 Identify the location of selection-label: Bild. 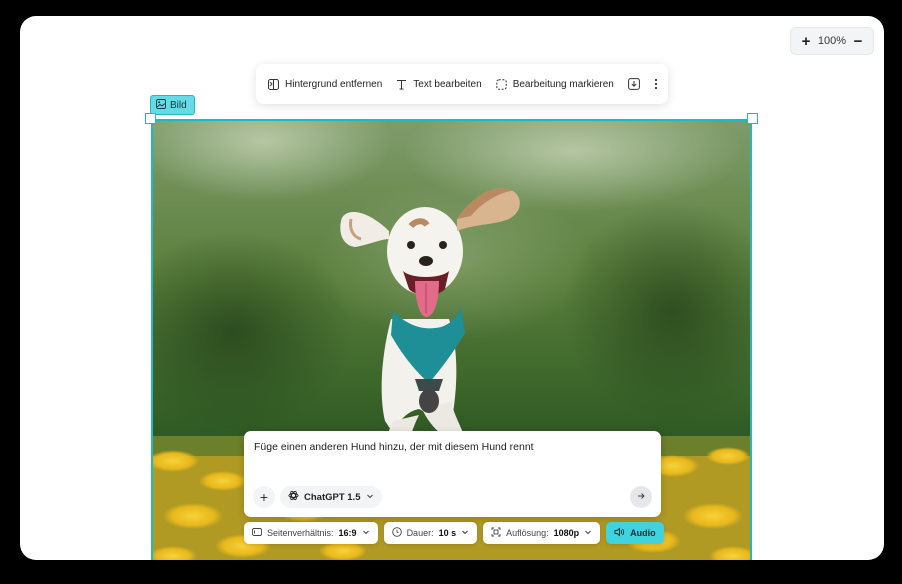
(172, 105).